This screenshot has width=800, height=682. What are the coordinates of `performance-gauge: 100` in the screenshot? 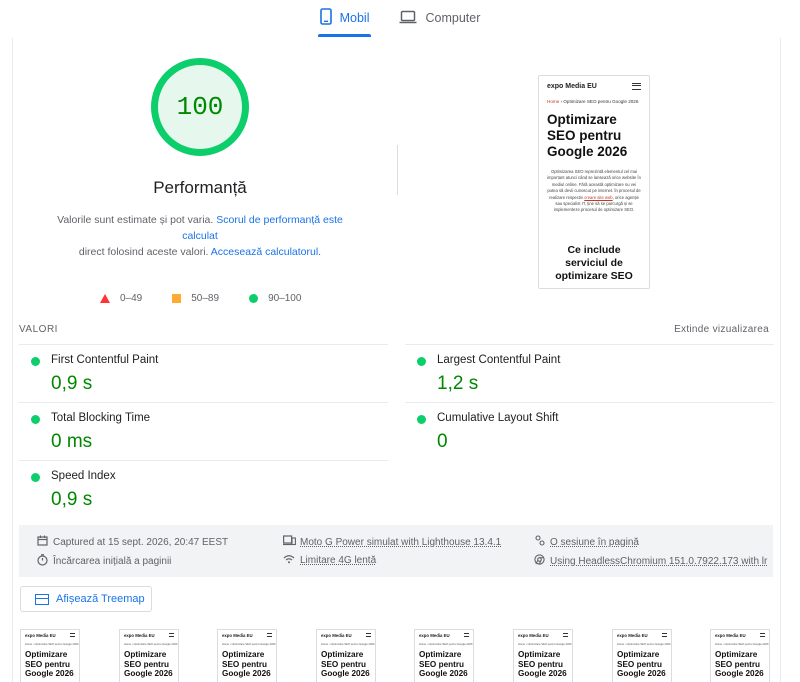 It's located at (200, 107).